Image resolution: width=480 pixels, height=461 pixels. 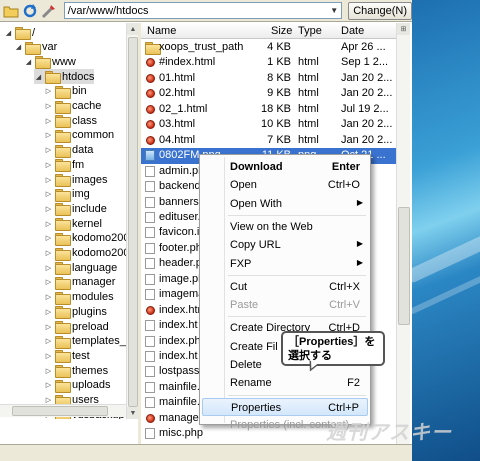 What do you see at coordinates (63, 136) in the screenshot?
I see `folder-icon` at bounding box center [63, 136].